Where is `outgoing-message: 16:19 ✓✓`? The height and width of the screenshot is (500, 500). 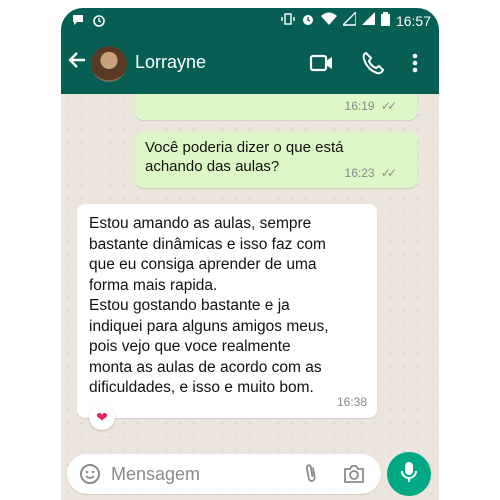
outgoing-message: 16:19 ✓✓ is located at coordinates (276, 107).